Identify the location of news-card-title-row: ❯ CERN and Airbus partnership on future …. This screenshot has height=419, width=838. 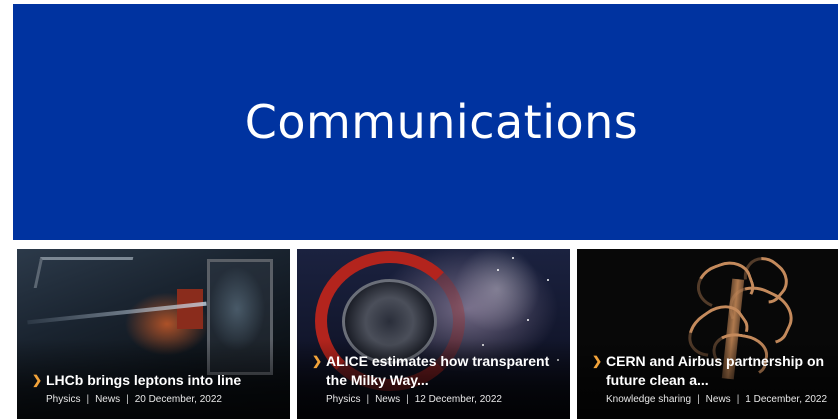
(710, 371).